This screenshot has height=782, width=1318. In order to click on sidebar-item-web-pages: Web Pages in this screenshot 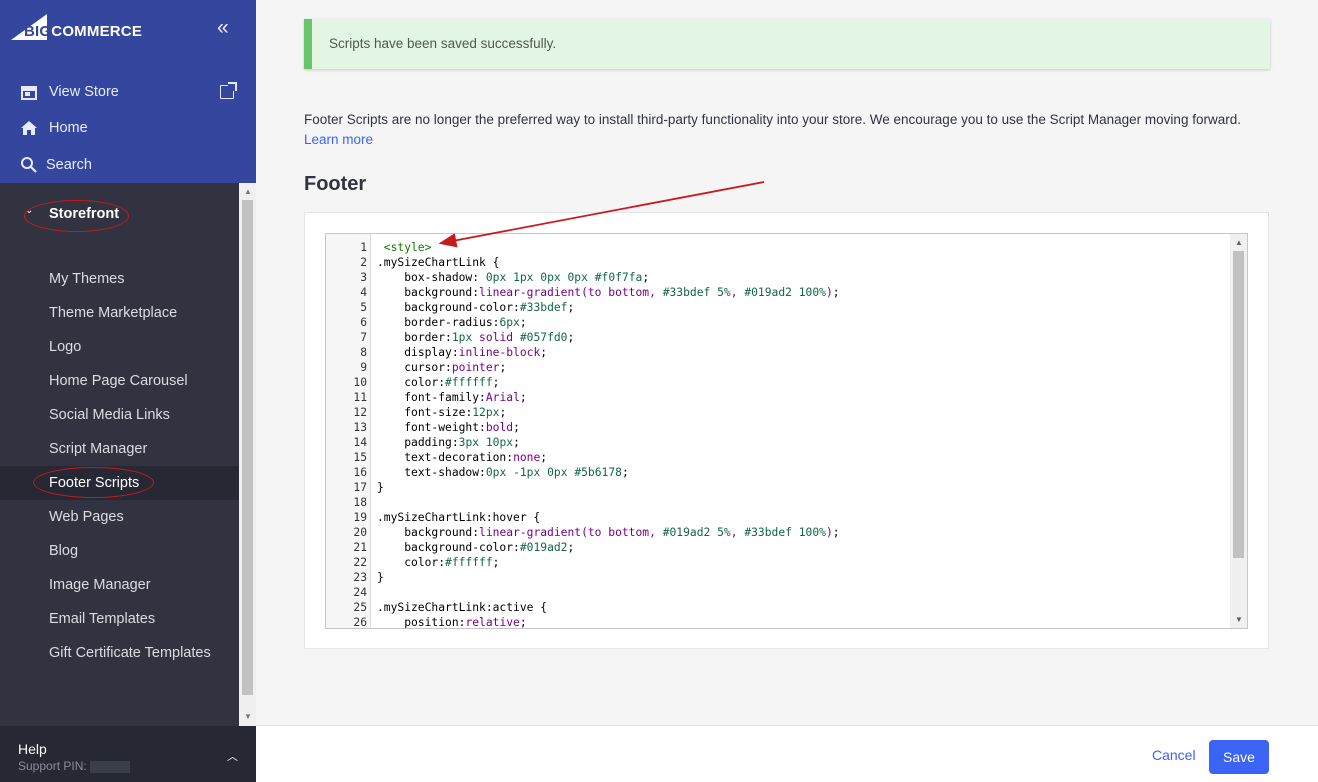, I will do `click(119, 517)`.